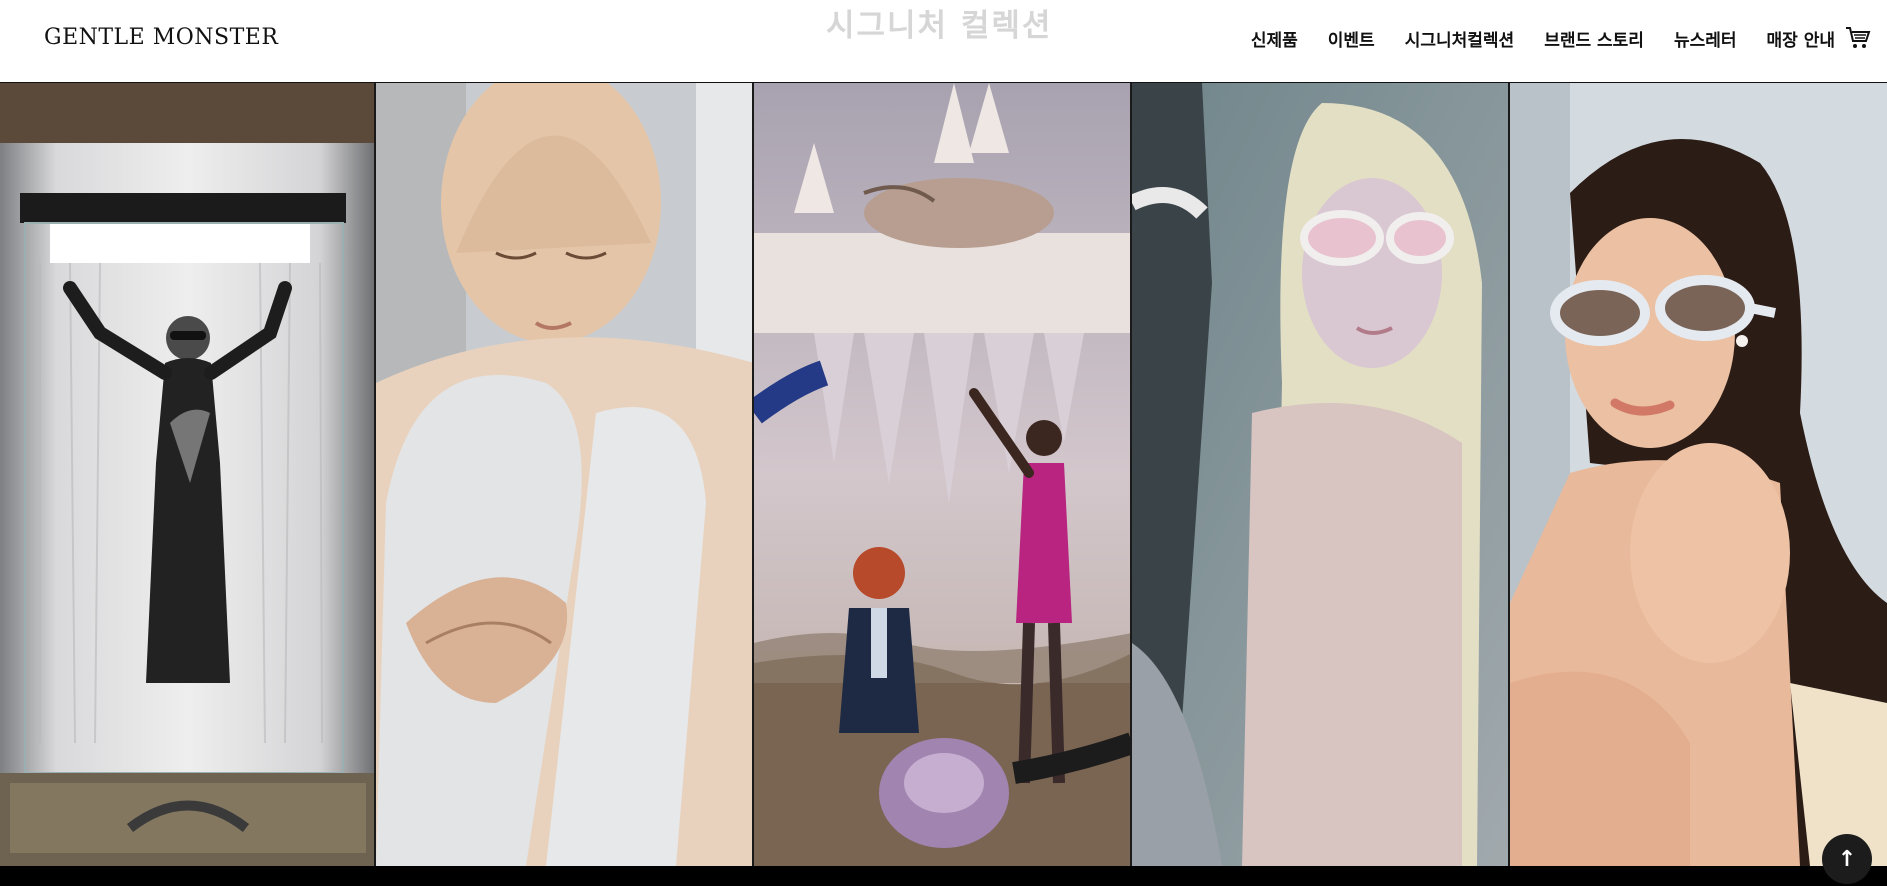 The width and height of the screenshot is (1887, 886). What do you see at coordinates (1351, 38) in the screenshot?
I see `nav-item-event: 이벤트` at bounding box center [1351, 38].